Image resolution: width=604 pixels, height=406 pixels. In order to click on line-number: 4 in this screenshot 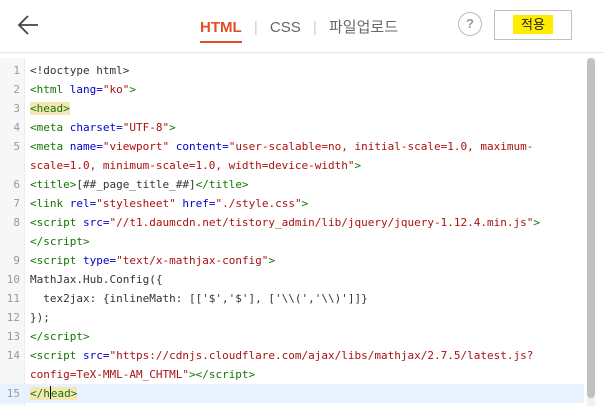, I will do `click(16, 127)`.